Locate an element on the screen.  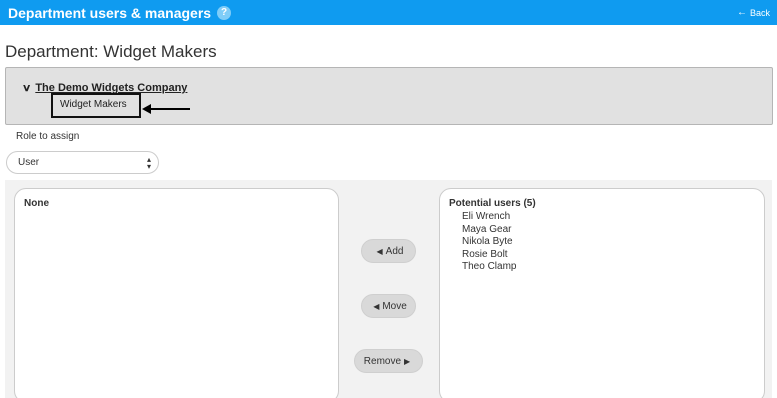
list-item: Theo Clamp is located at coordinates (489, 267).